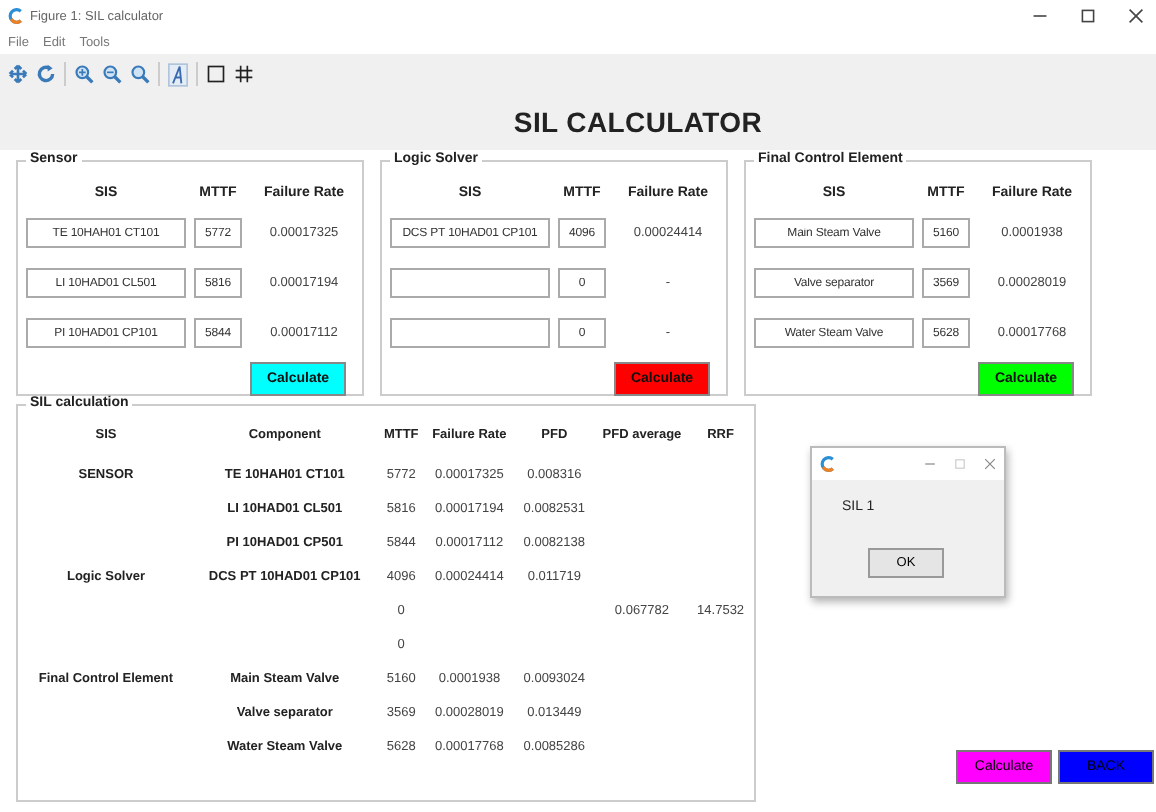 The width and height of the screenshot is (1156, 812). What do you see at coordinates (84, 74) in the screenshot?
I see `zoom-in-icon` at bounding box center [84, 74].